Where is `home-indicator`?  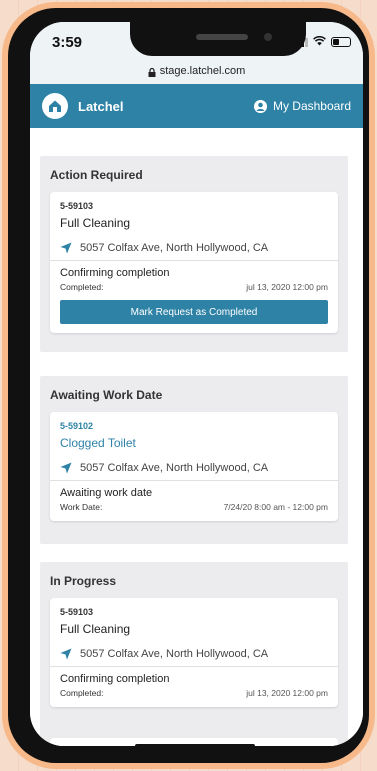 home-indicator is located at coordinates (195, 745).